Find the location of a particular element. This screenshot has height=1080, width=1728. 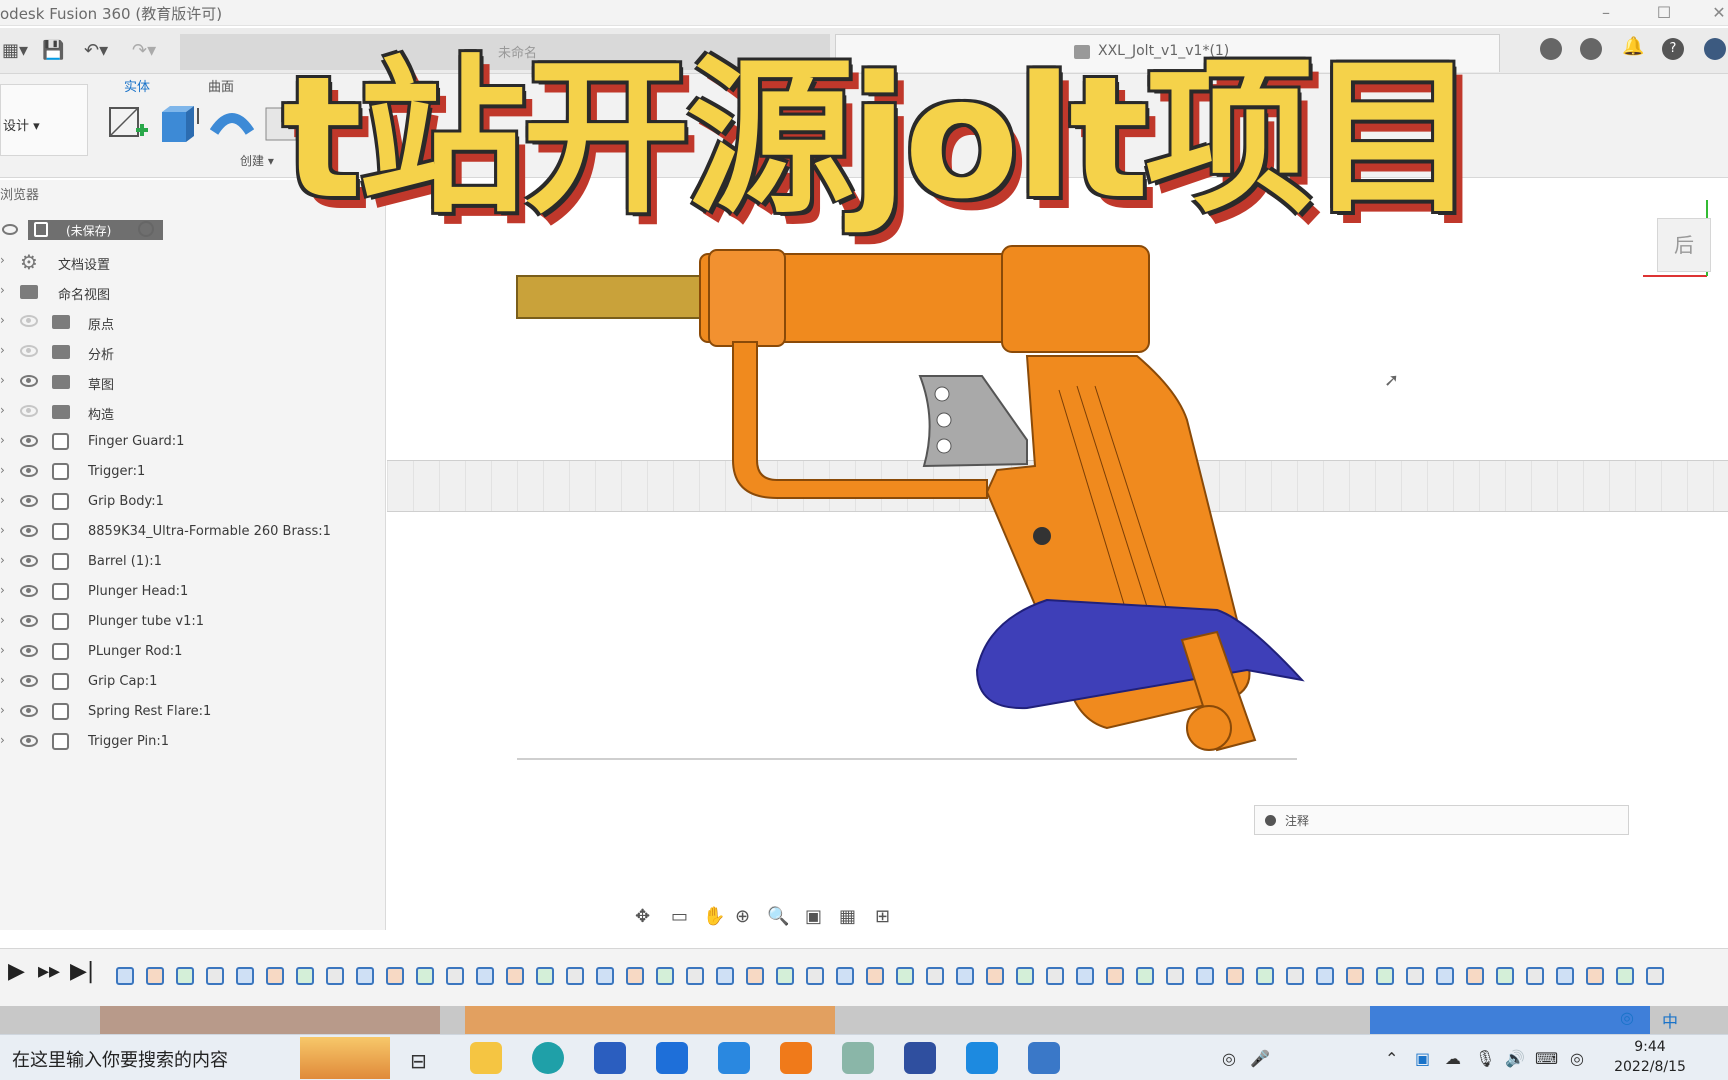

look-at-icon: ▭ is located at coordinates (679, 916).